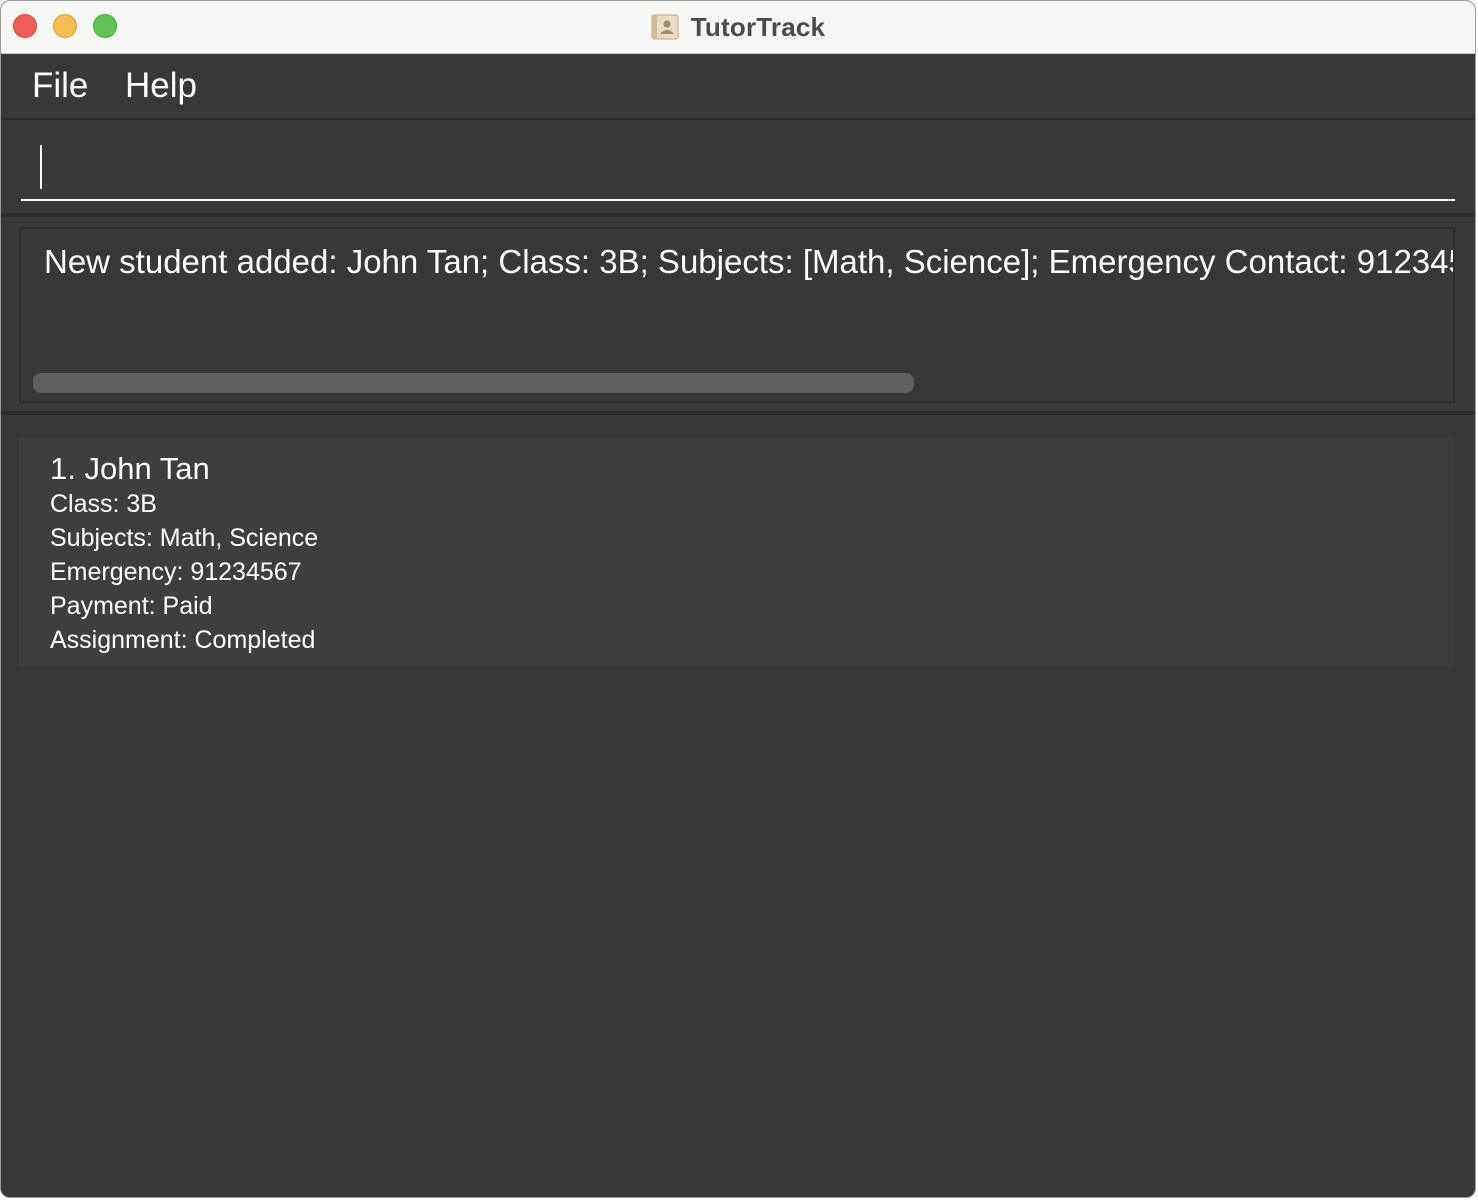 Image resolution: width=1478 pixels, height=1200 pixels. I want to click on title-group: TutorTrack, so click(738, 27).